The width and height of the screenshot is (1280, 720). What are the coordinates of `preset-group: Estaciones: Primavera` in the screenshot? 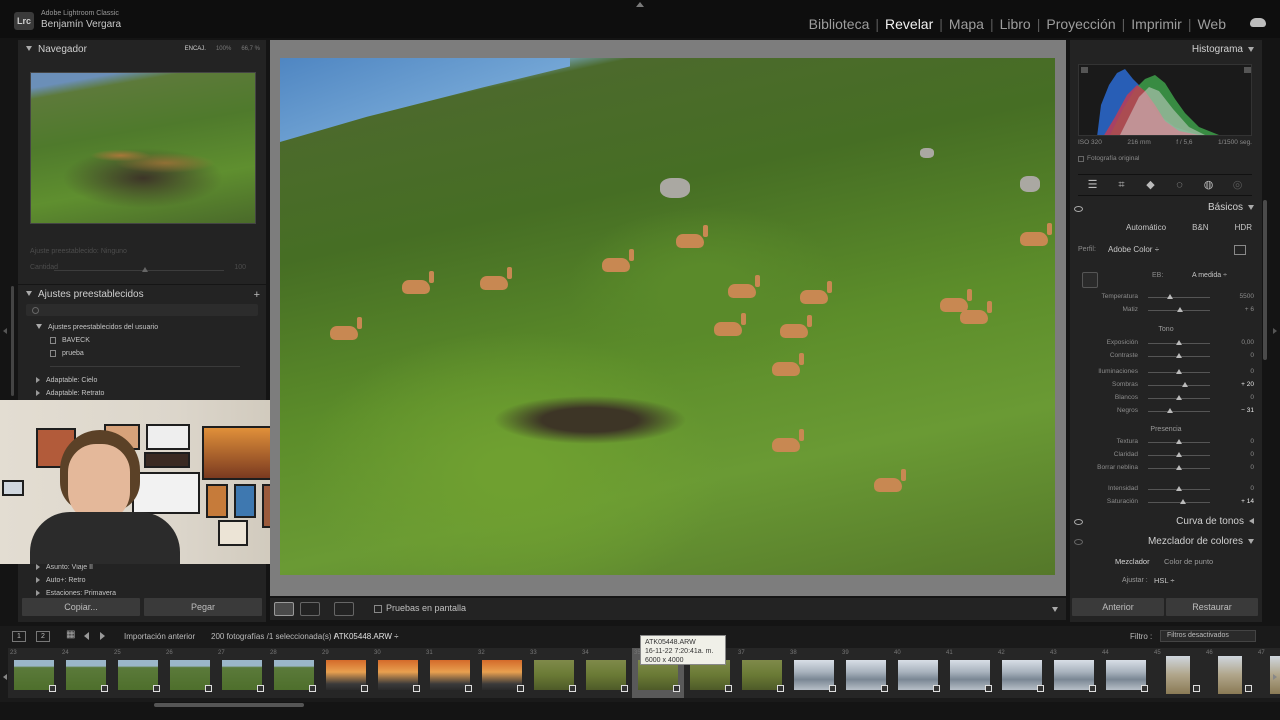 It's located at (76, 593).